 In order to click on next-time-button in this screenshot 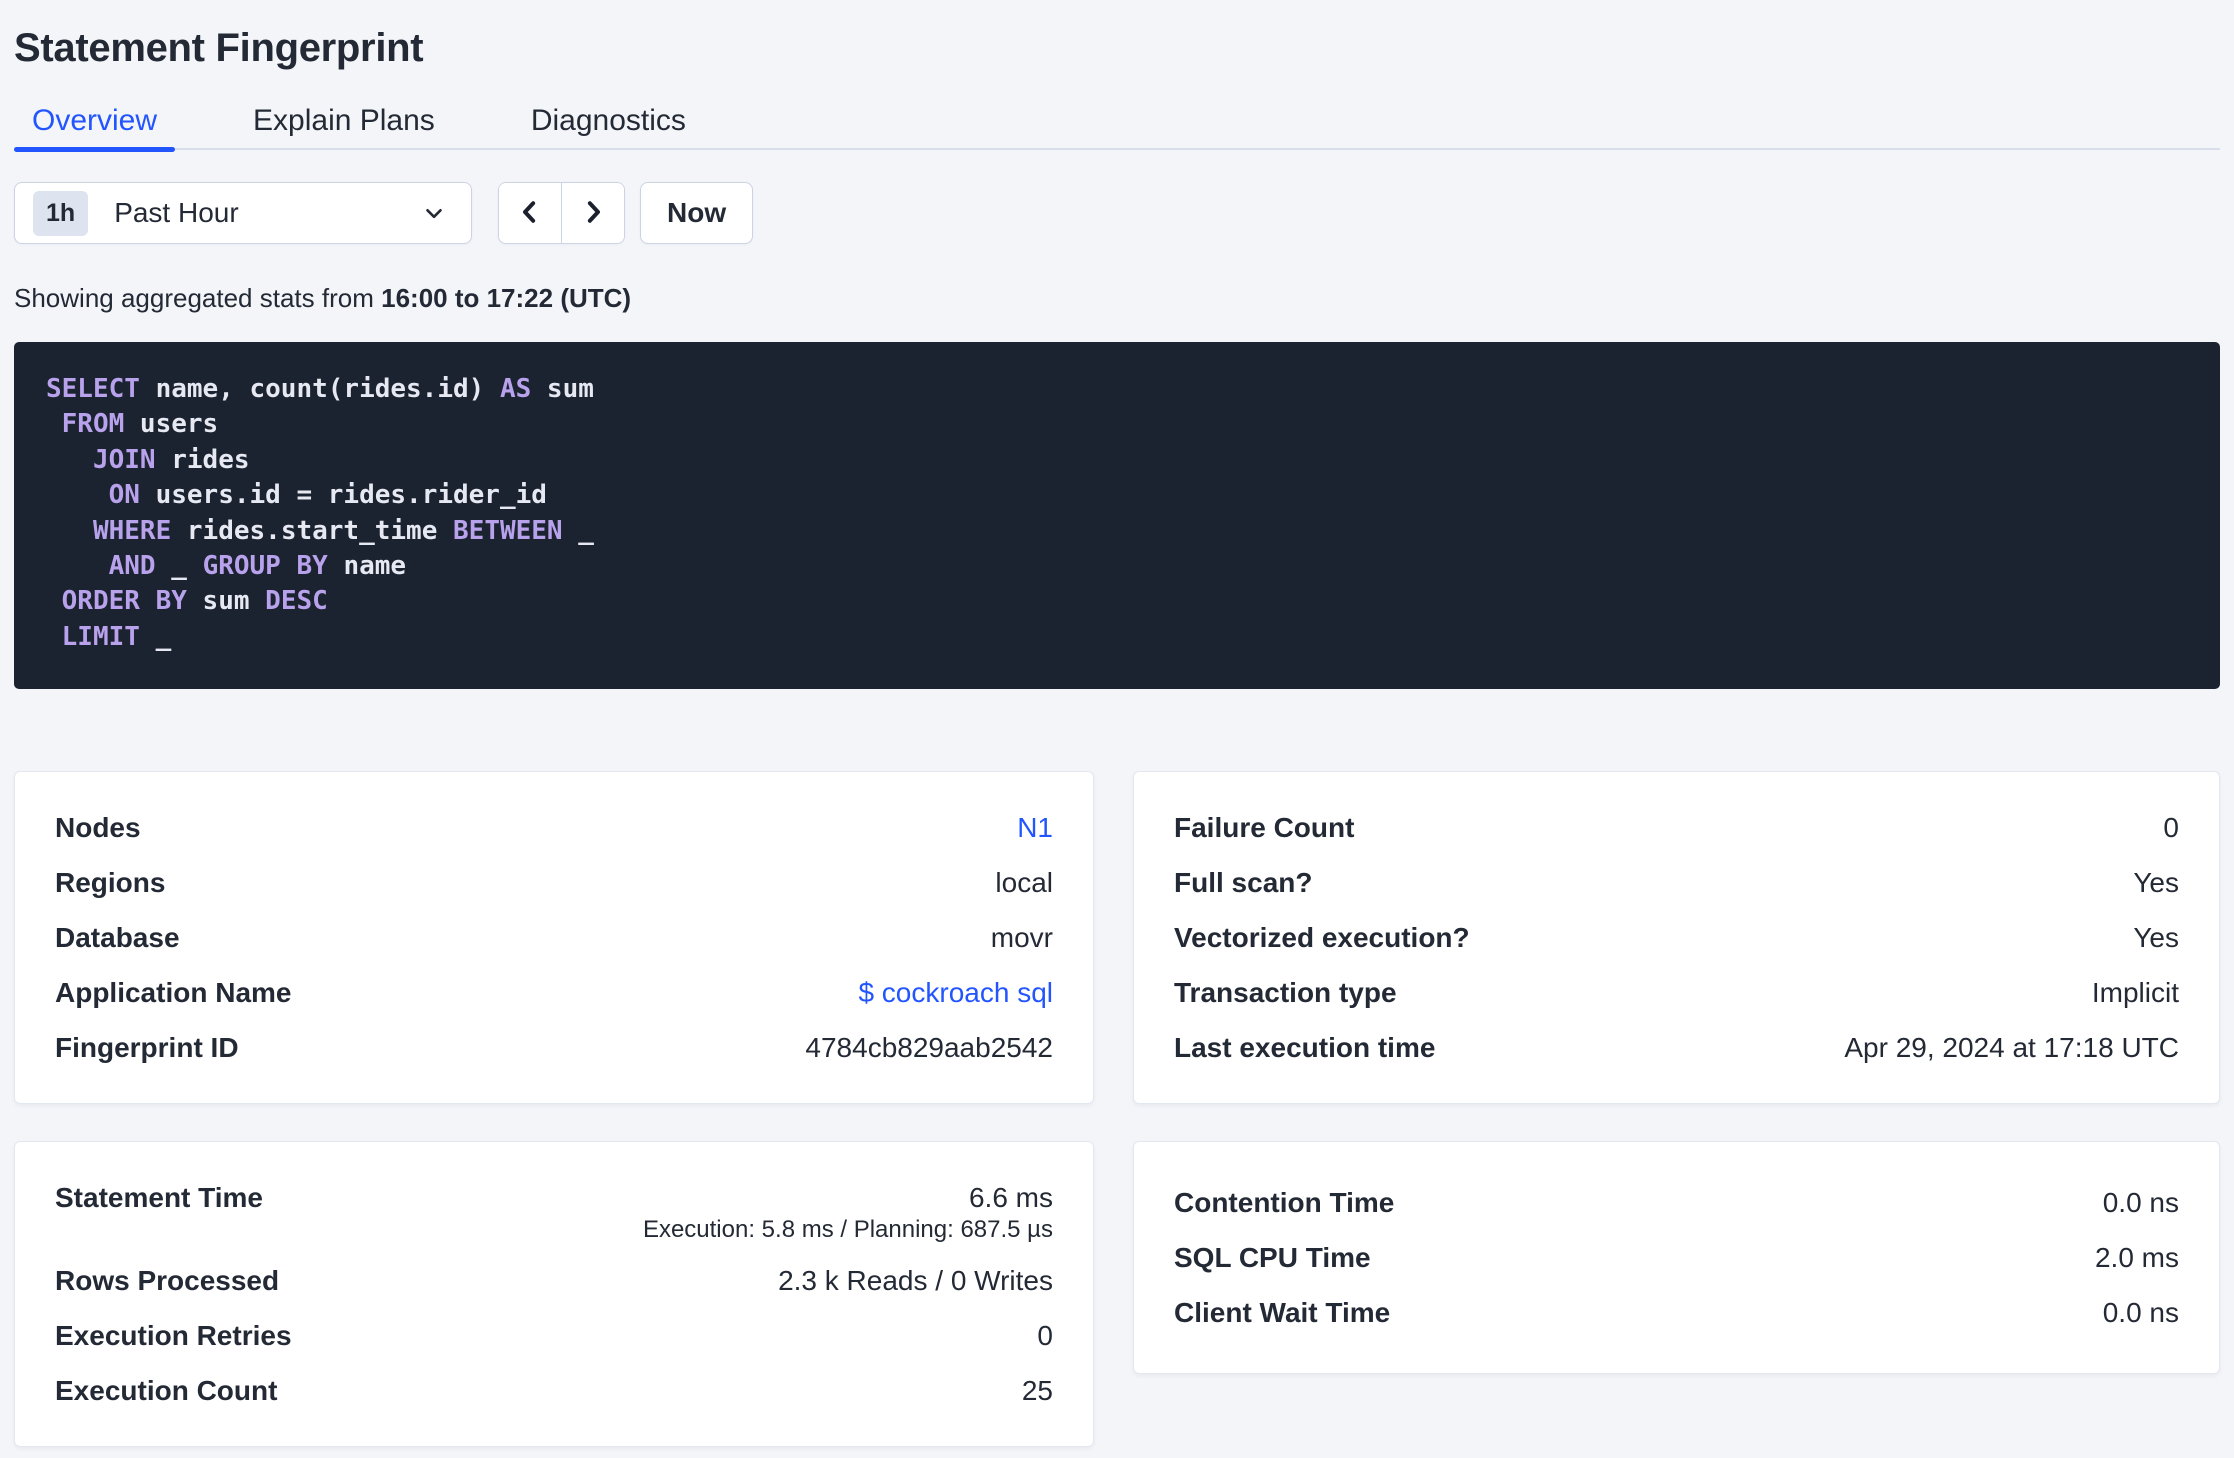, I will do `click(592, 213)`.